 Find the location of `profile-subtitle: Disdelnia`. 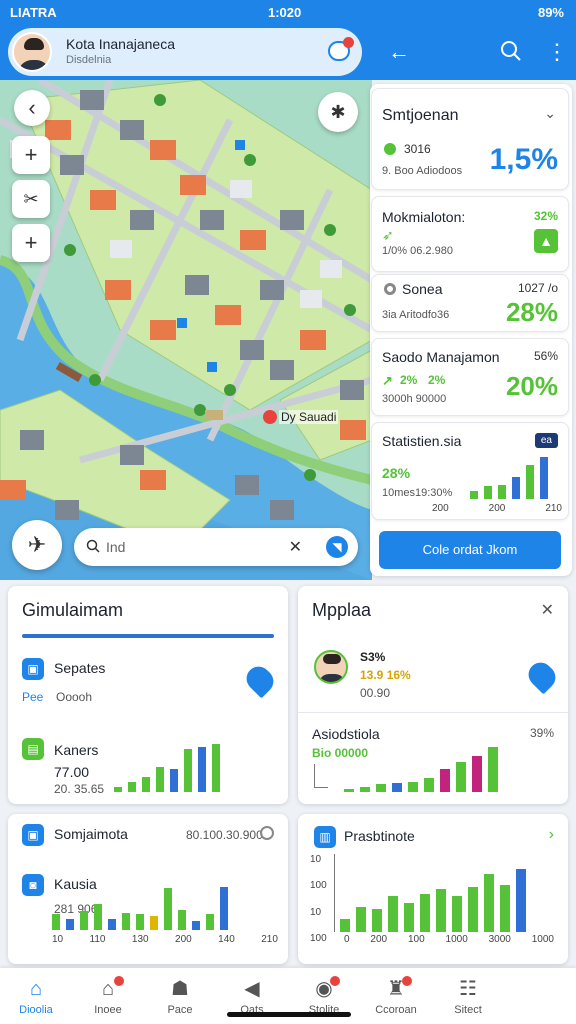

profile-subtitle: Disdelnia is located at coordinates (89, 60).